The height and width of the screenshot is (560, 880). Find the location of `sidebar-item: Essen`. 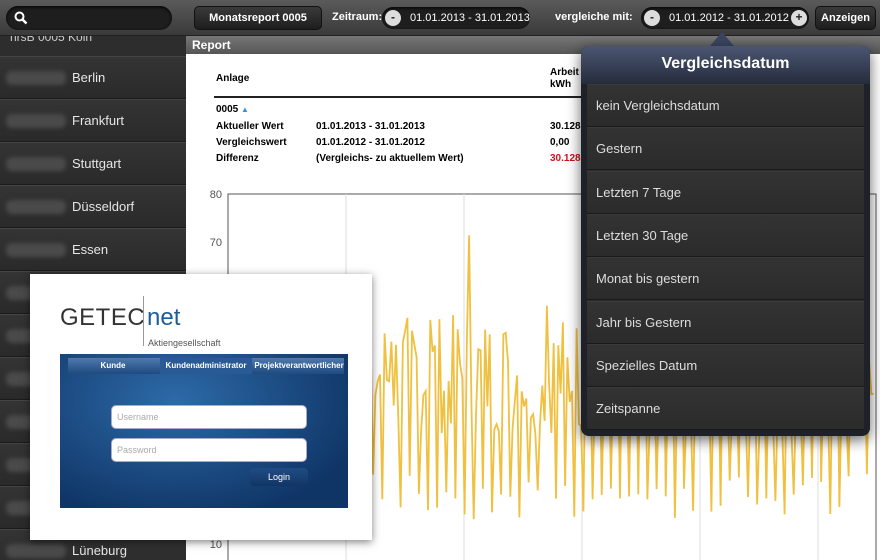

sidebar-item: Essen is located at coordinates (93, 249).